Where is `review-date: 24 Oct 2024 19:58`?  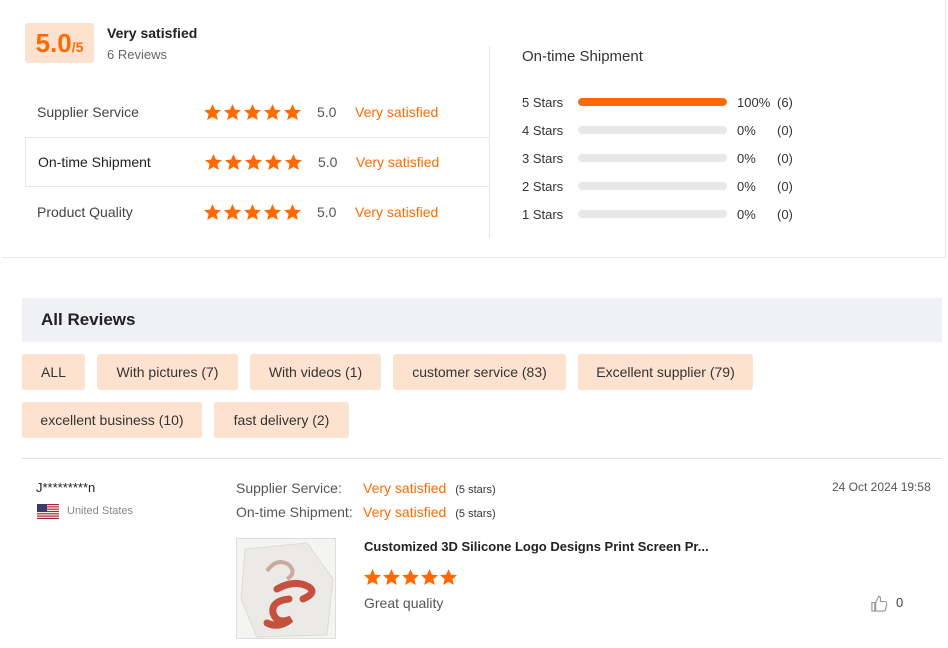
review-date: 24 Oct 2024 19:58 is located at coordinates (881, 487).